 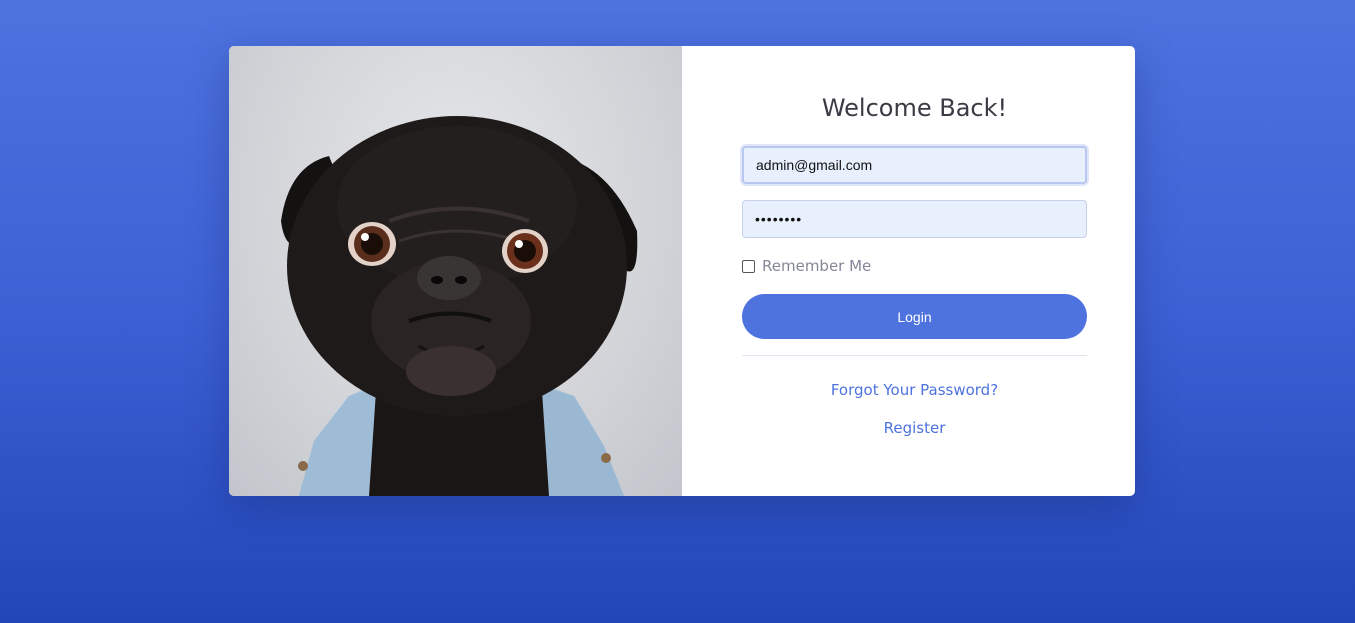 I want to click on remember-me-checkbox, so click(x=748, y=266).